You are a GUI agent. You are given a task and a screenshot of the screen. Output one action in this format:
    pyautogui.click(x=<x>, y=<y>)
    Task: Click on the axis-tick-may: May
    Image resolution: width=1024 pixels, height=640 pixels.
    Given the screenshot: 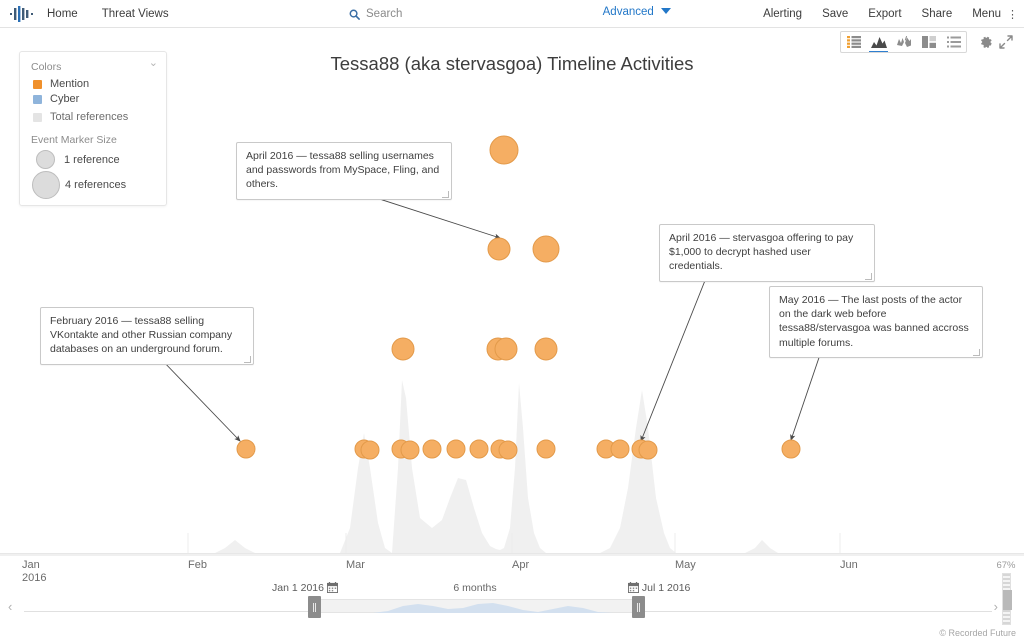 What is the action you would take?
    pyautogui.click(x=685, y=565)
    